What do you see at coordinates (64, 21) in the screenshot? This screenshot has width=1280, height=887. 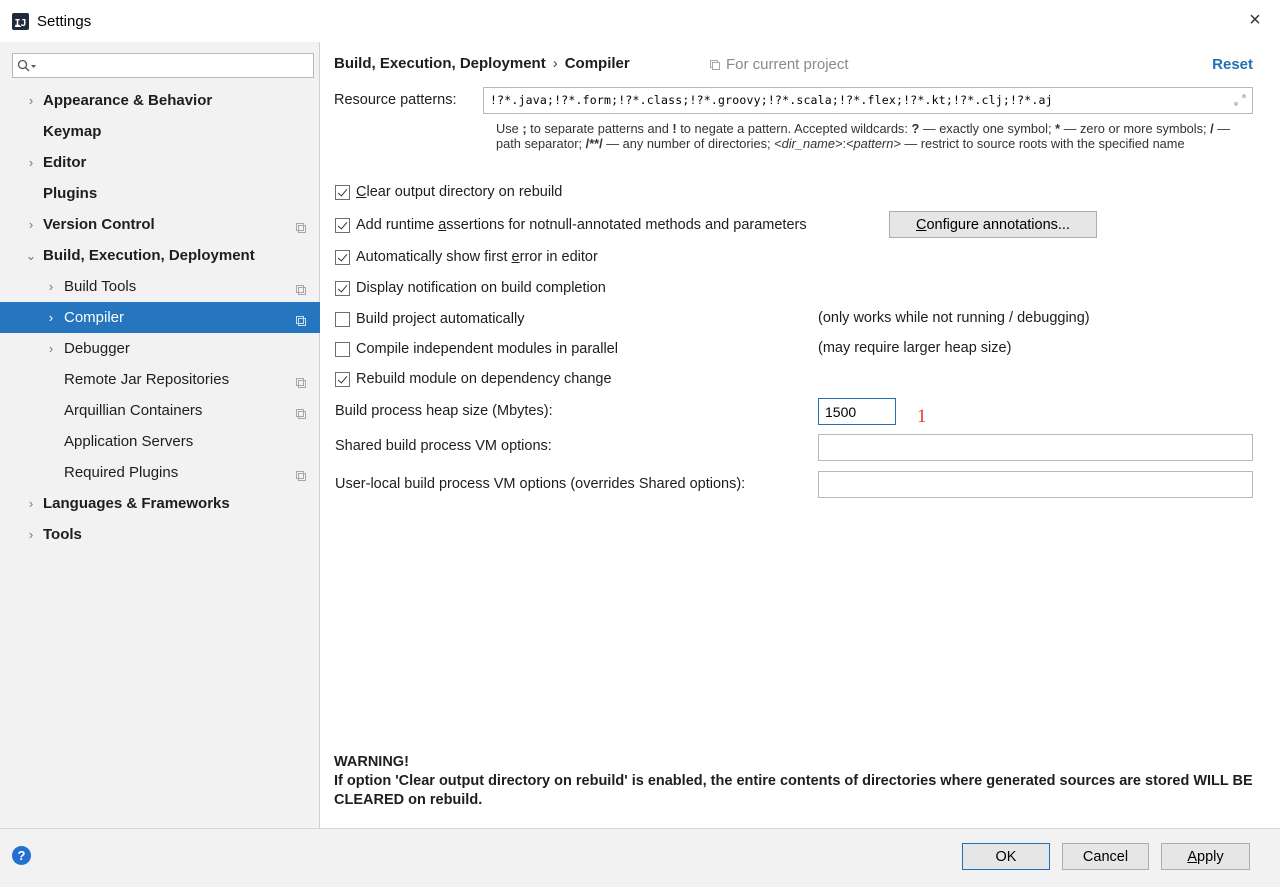 I see `window-title: Settings` at bounding box center [64, 21].